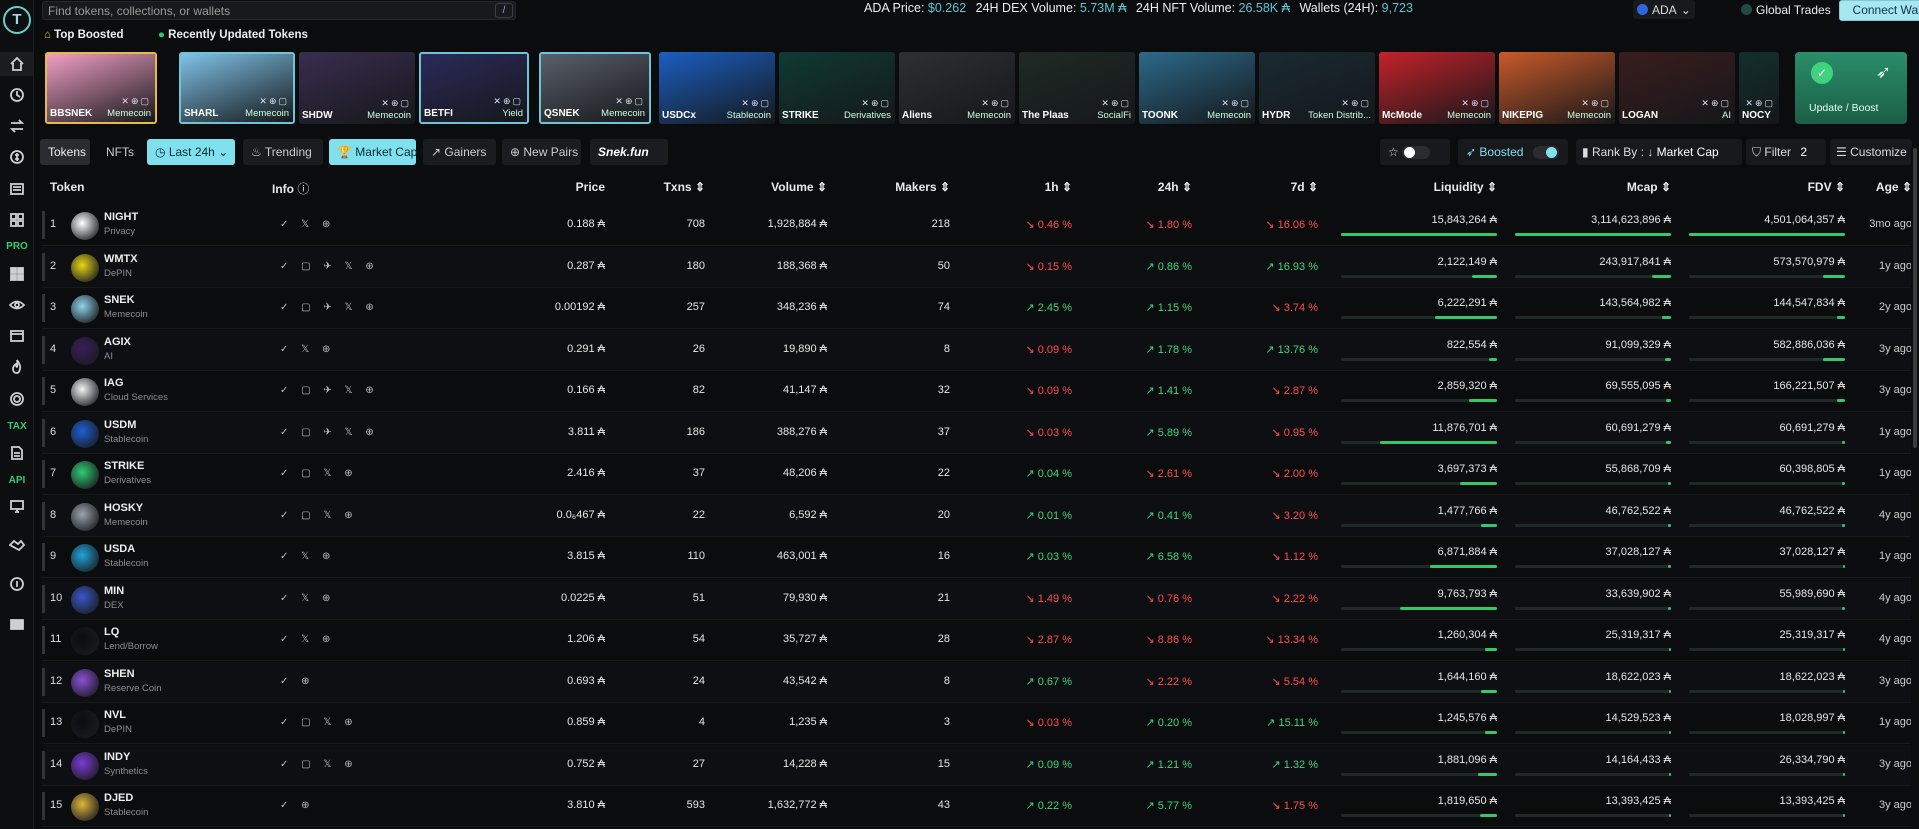  What do you see at coordinates (1826, 187) in the screenshot?
I see `col-fdv: FDV ⇕` at bounding box center [1826, 187].